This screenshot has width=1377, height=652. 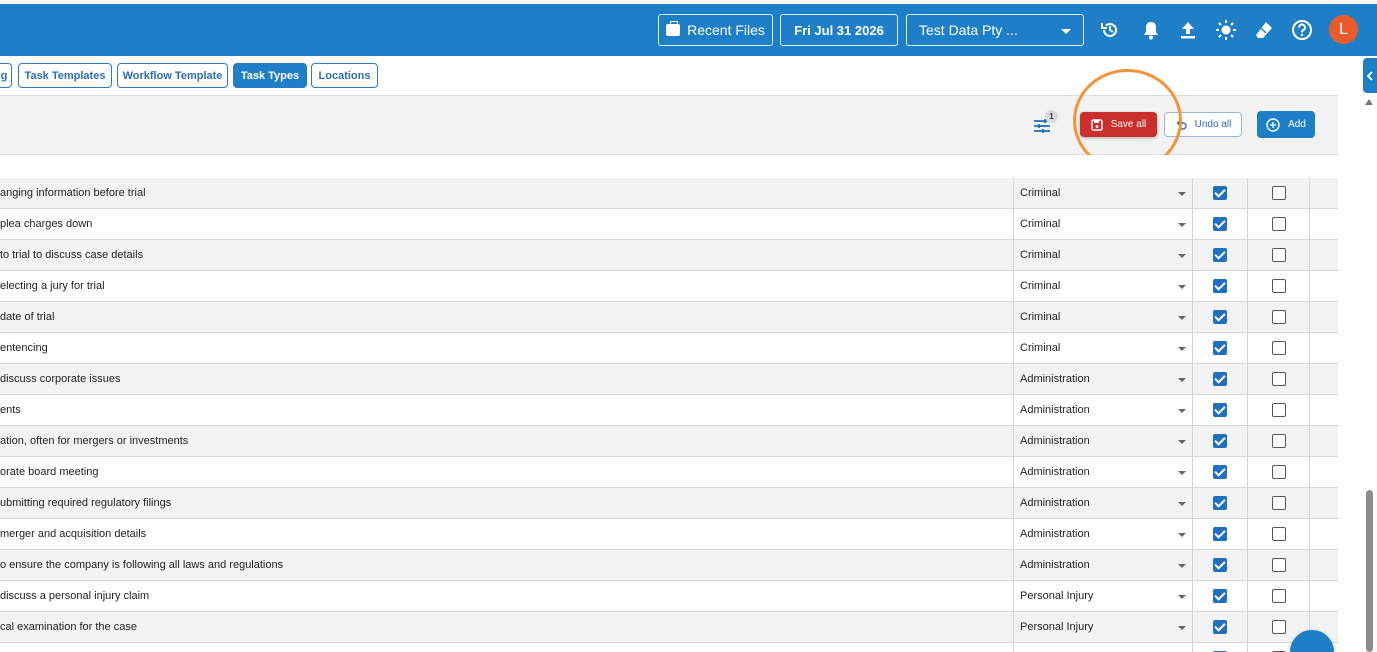 What do you see at coordinates (86, 503) in the screenshot?
I see `task-description: ubmitting required regulatory filings` at bounding box center [86, 503].